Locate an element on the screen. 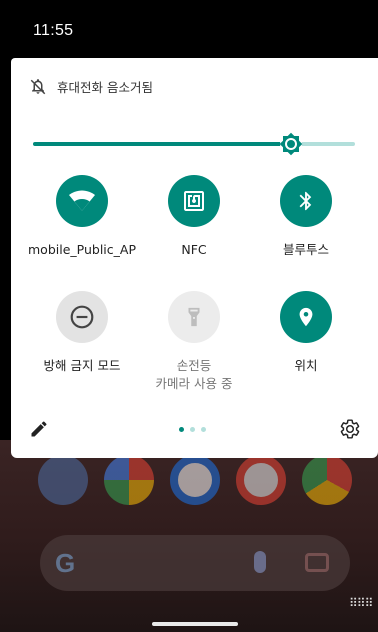 The height and width of the screenshot is (632, 378). tile-do-not-disturb: 방해 금지 모드 is located at coordinates (82, 333).